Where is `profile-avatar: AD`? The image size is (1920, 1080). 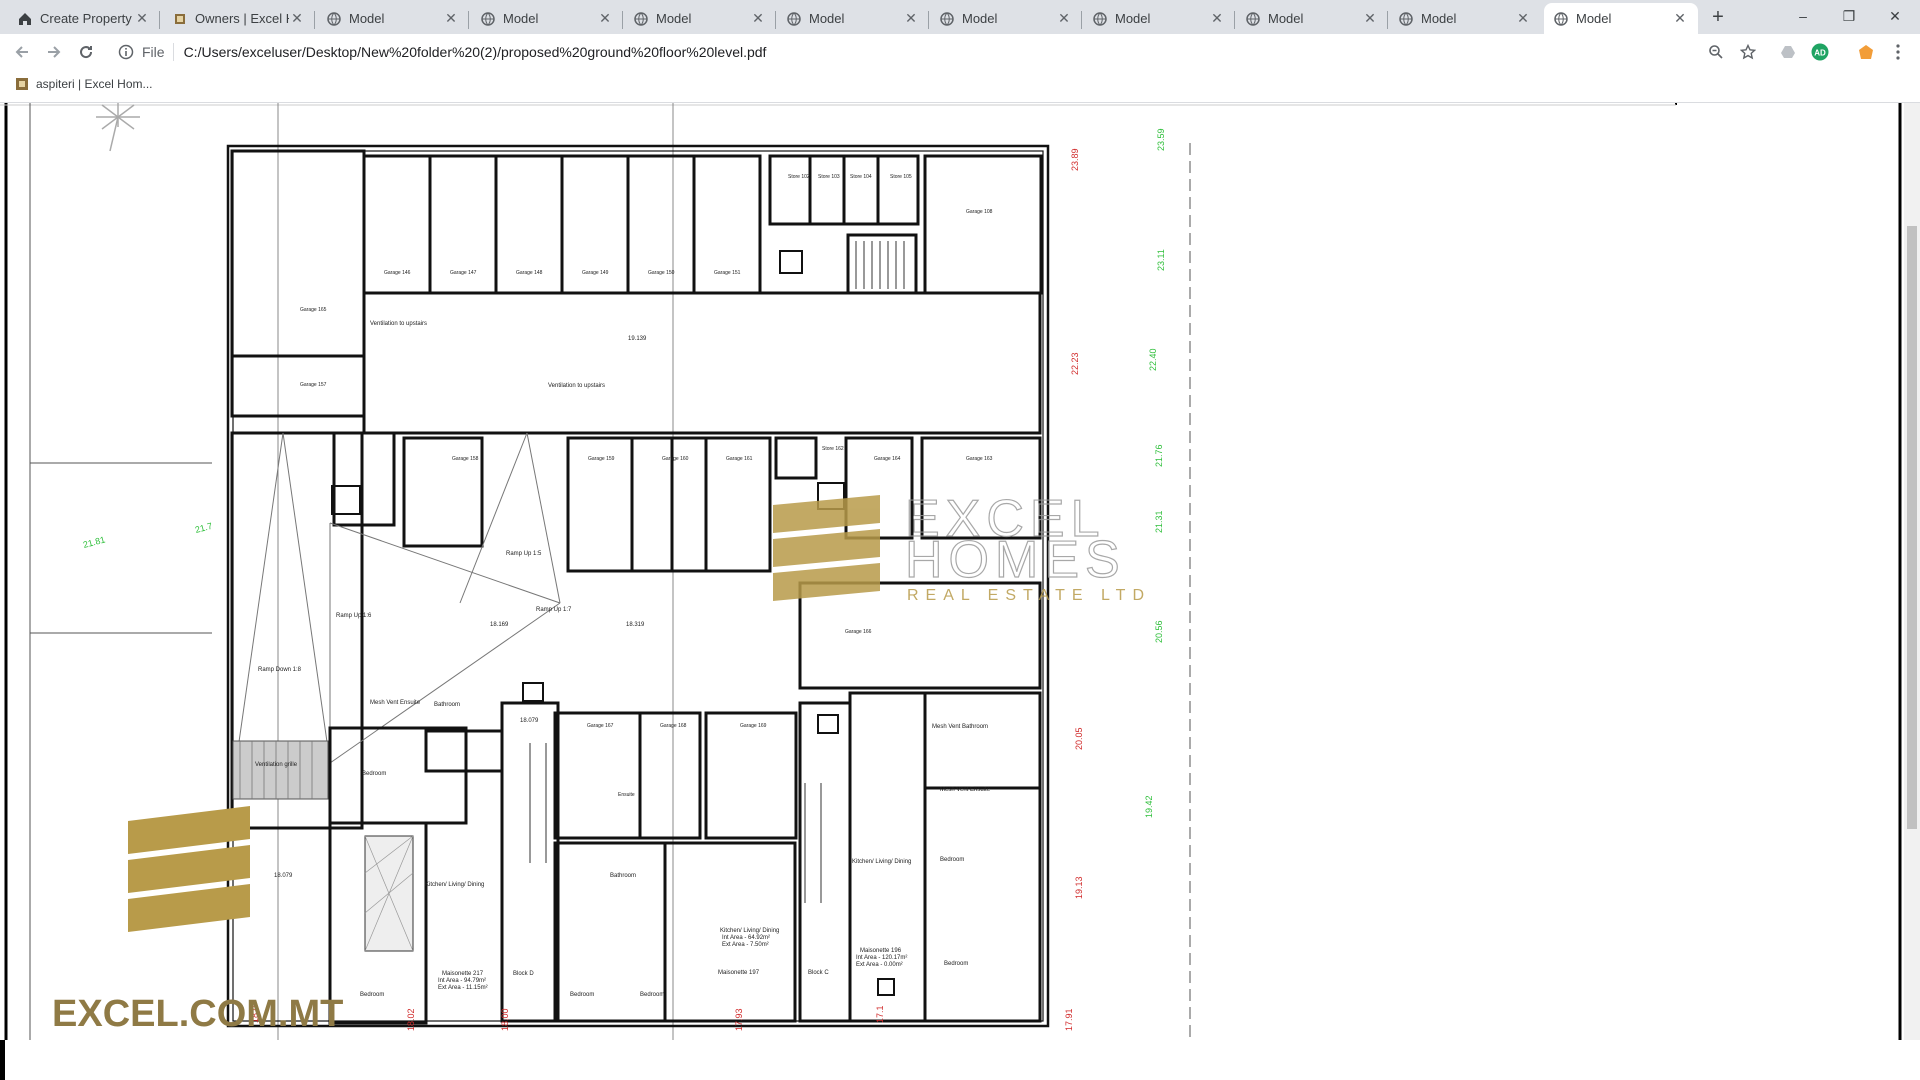
profile-avatar: AD is located at coordinates (1820, 52).